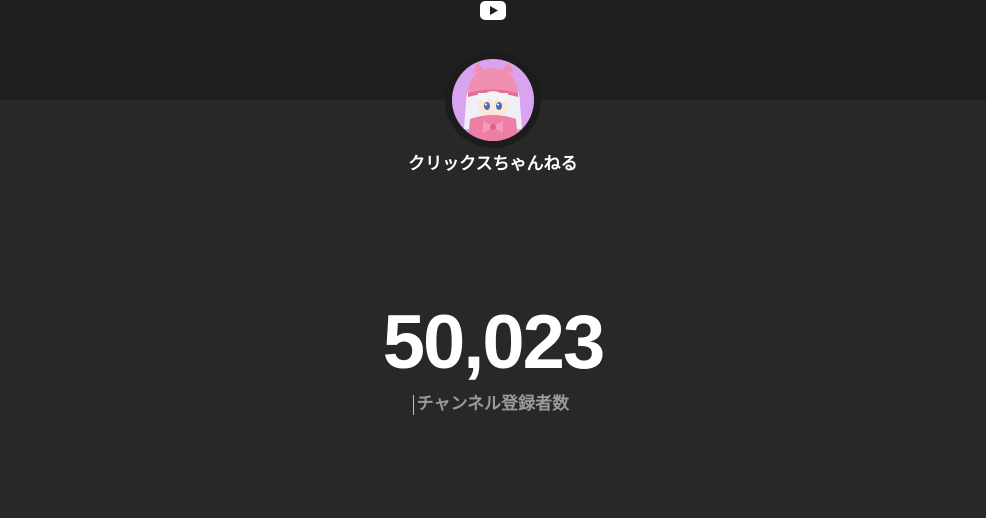 The height and width of the screenshot is (518, 986). I want to click on text-cursor, so click(413, 405).